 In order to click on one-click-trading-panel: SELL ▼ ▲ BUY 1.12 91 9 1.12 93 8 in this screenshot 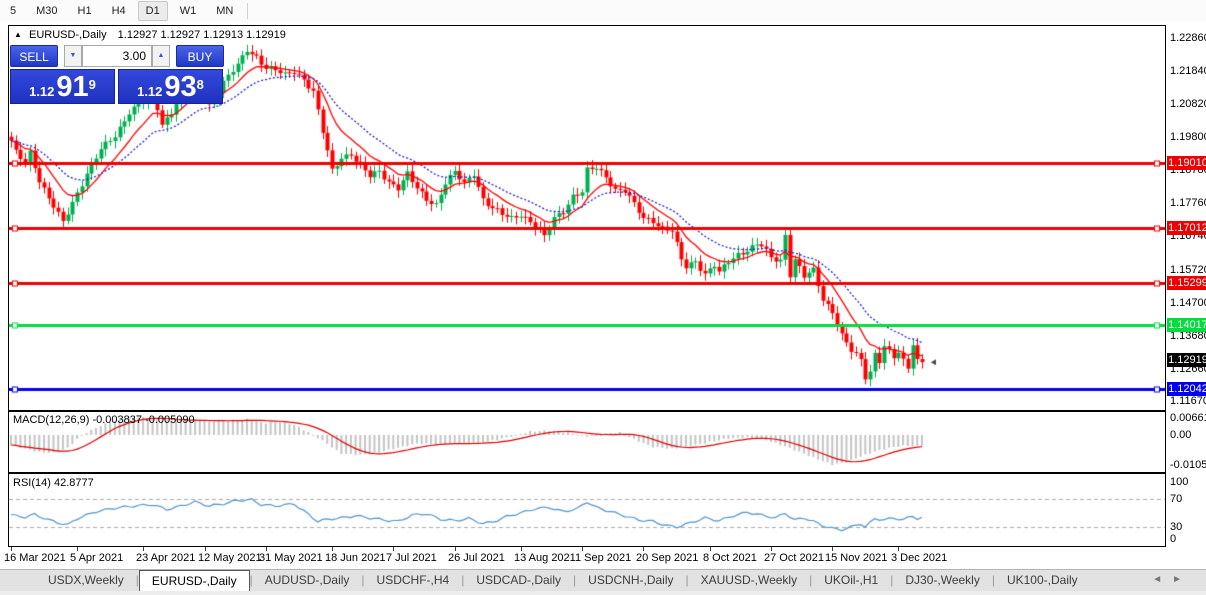, I will do `click(117, 74)`.